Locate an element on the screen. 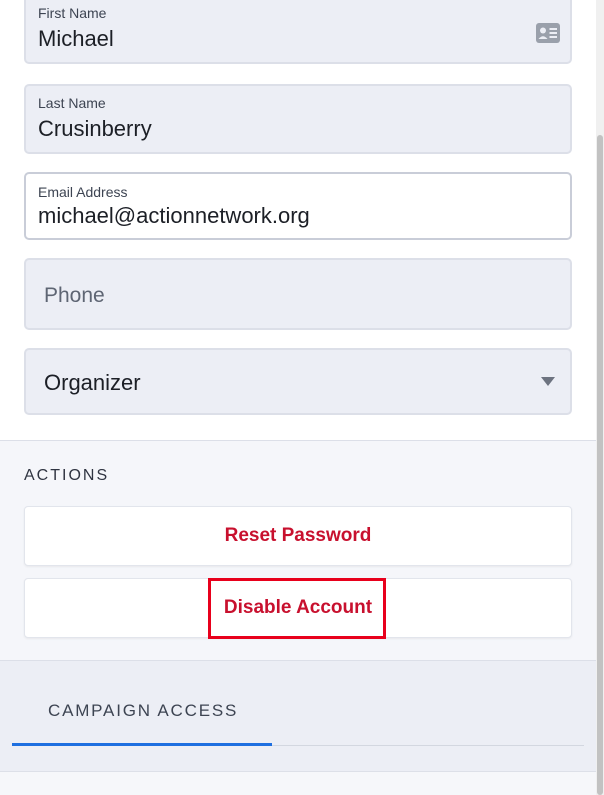 This screenshot has height=795, width=604. campaign-access-panel is located at coordinates (298, 783).